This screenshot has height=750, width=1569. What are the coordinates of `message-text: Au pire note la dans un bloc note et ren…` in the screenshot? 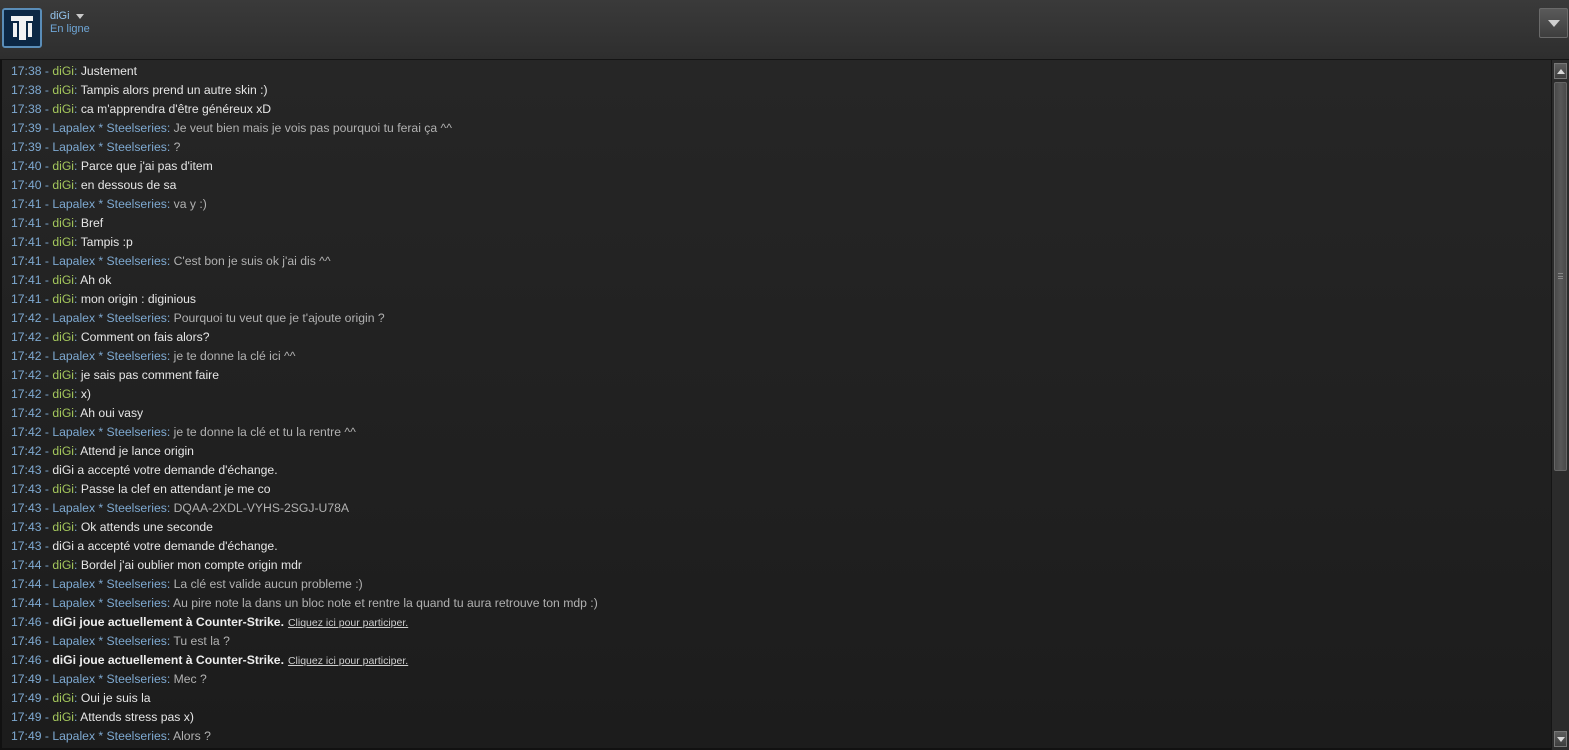 It's located at (385, 603).